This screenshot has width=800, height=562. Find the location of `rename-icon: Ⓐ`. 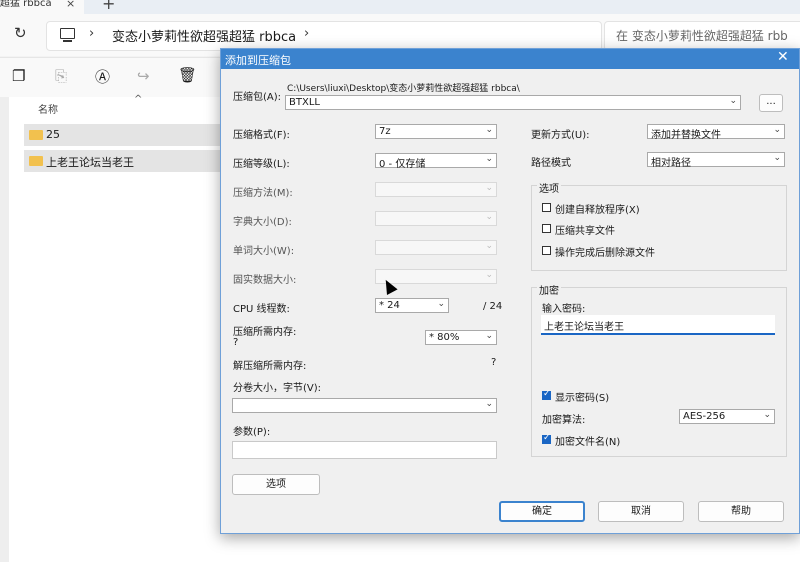

rename-icon: Ⓐ is located at coordinates (102, 76).